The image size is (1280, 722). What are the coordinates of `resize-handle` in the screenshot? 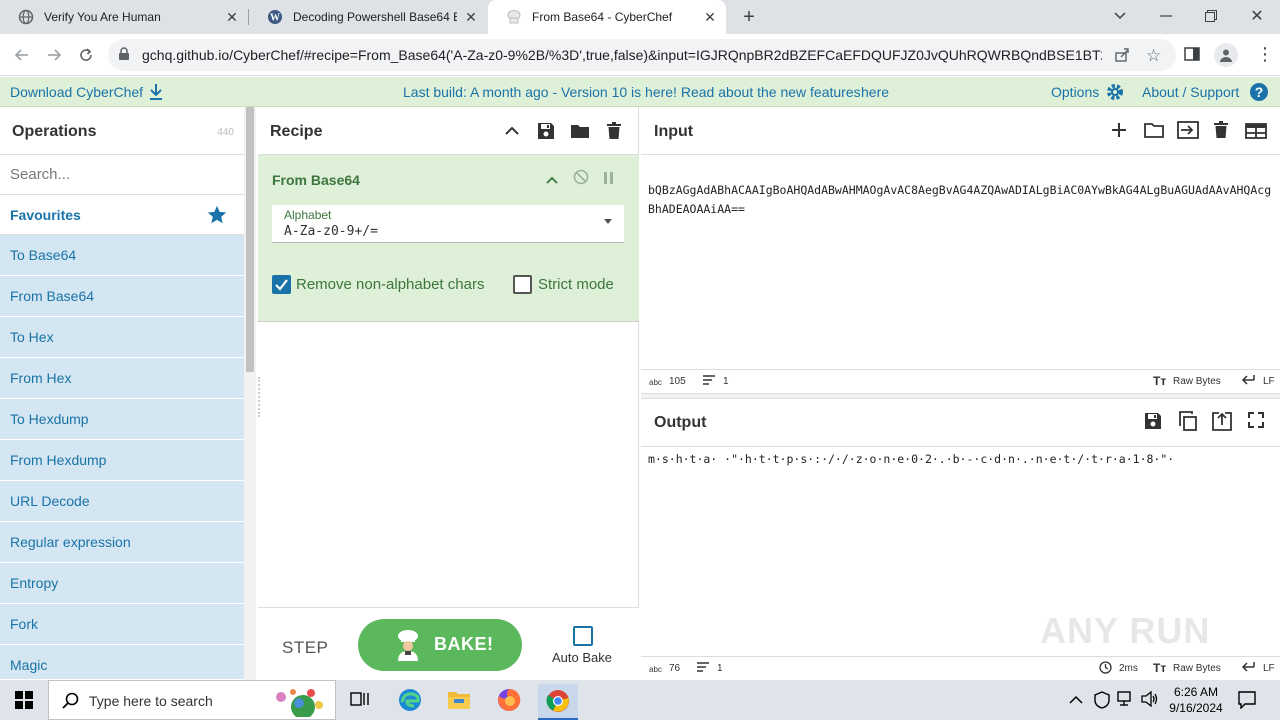 It's located at (259, 397).